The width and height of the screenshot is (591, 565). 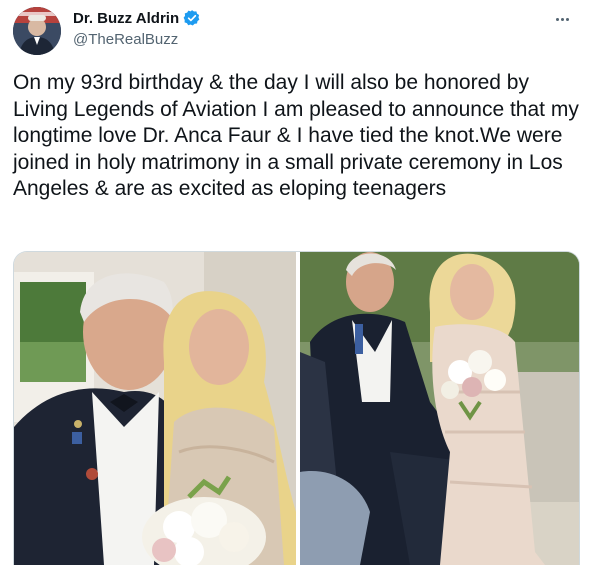 What do you see at coordinates (192, 18) in the screenshot?
I see `verified-badge-icon` at bounding box center [192, 18].